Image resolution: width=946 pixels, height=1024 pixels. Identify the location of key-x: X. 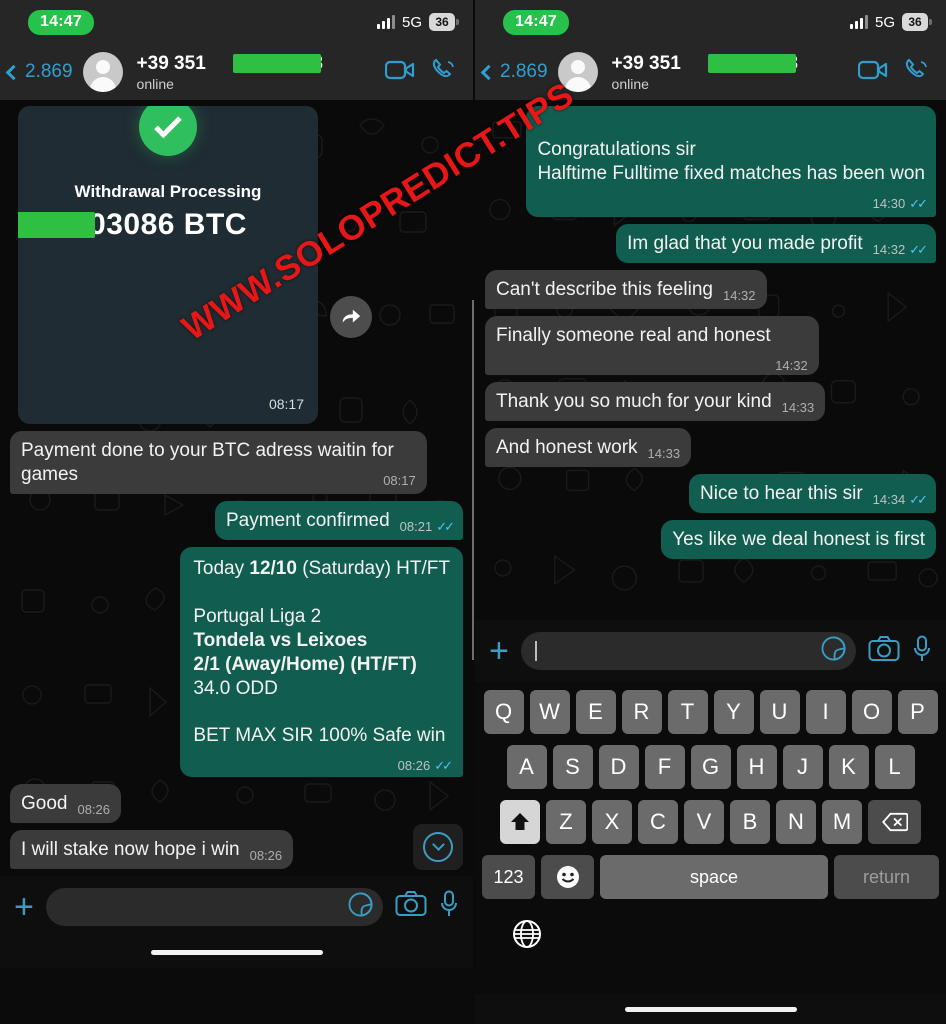
(612, 822).